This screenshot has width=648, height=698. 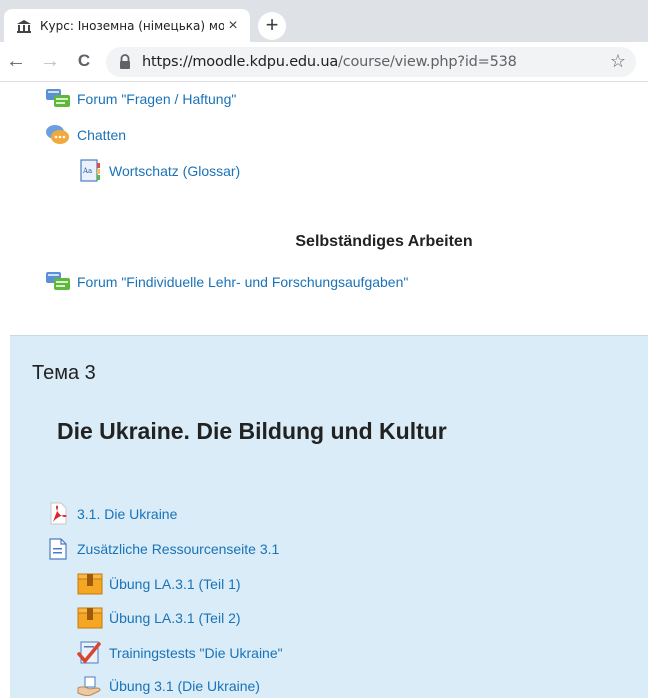 I want to click on activity-quiz-trainingstests: Trainingstests "Die Ukraine", so click(x=180, y=652).